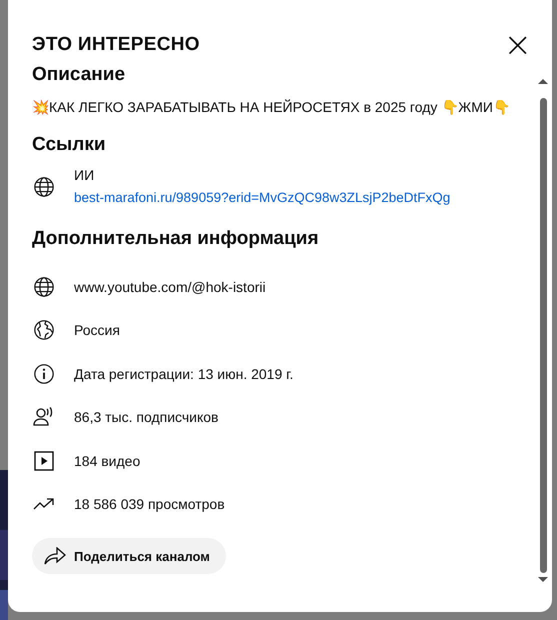 This screenshot has width=557, height=620. I want to click on trend-icon, so click(44, 504).